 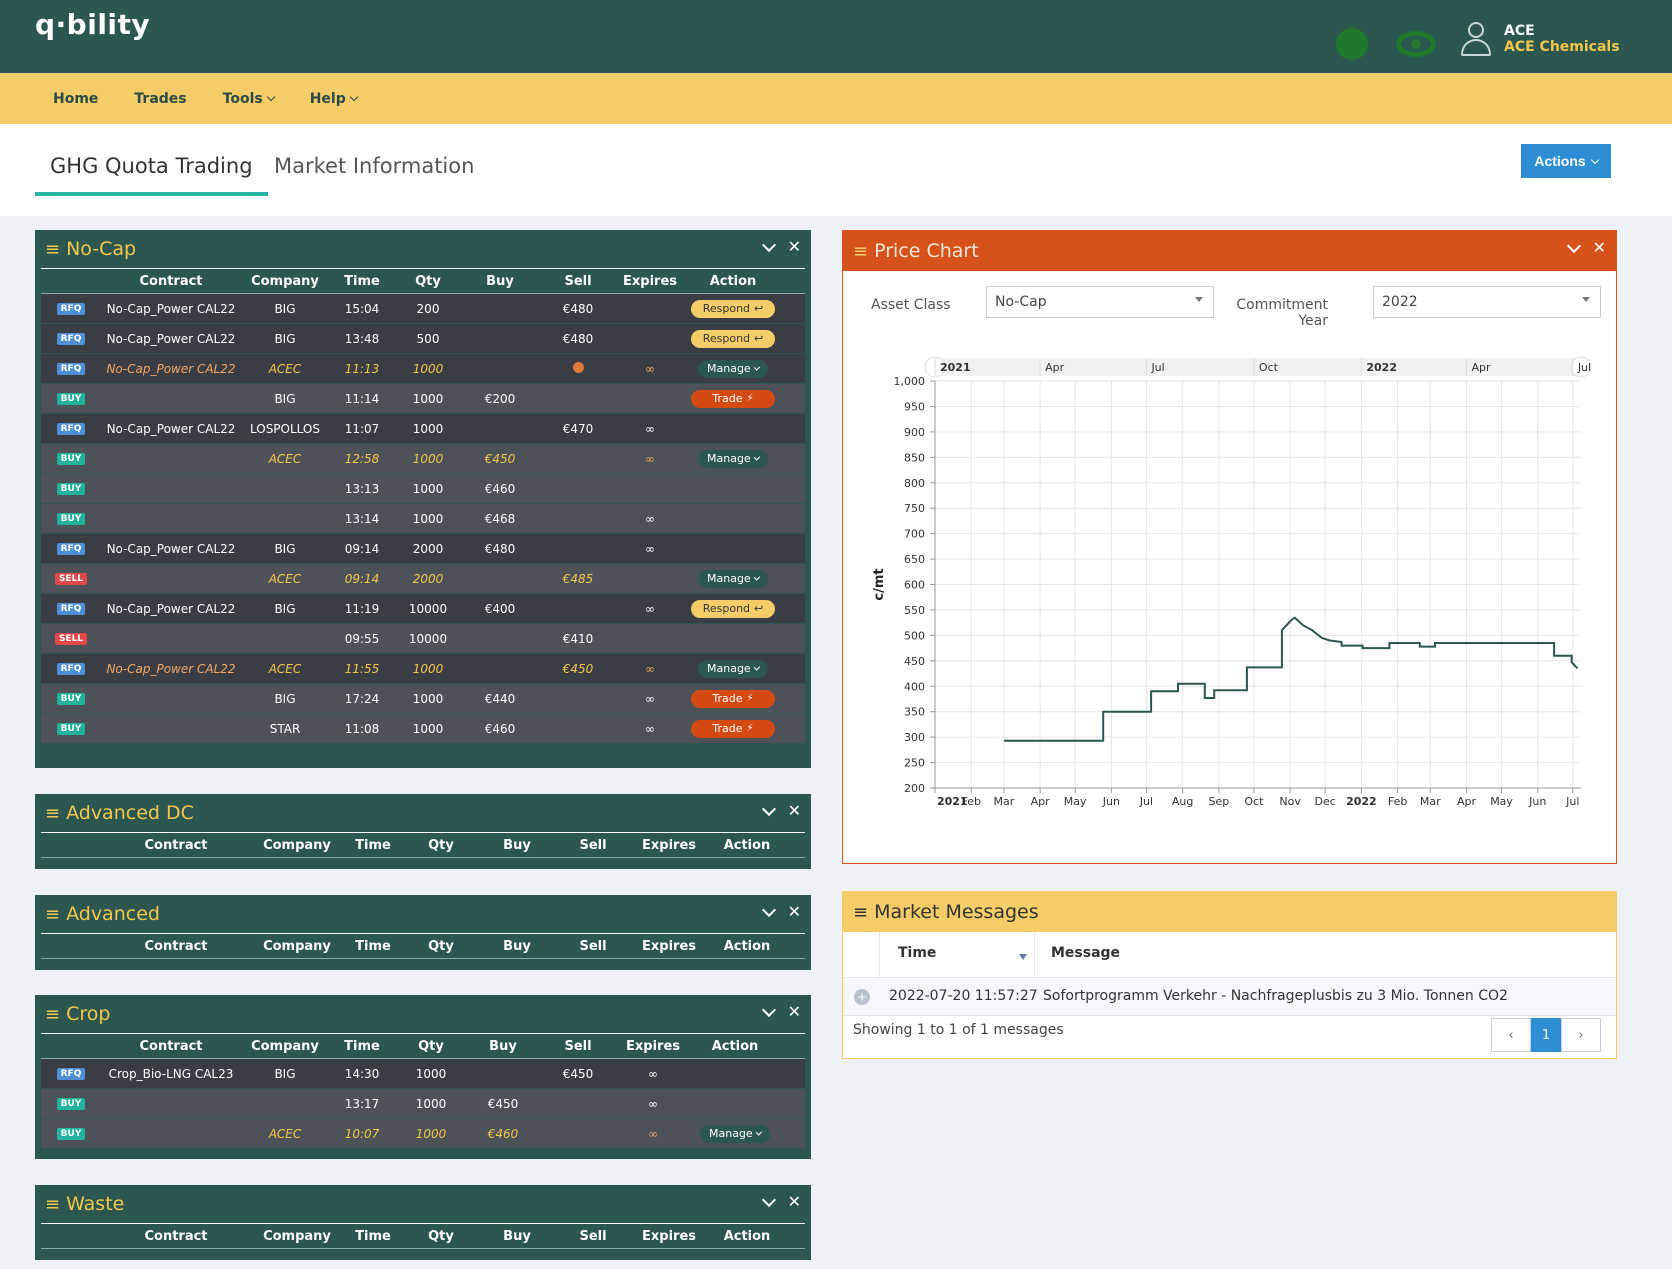 What do you see at coordinates (423, 1134) in the screenshot?
I see `table-row: BUY ACEC 10:07 1000 €460 ∞ Manage` at bounding box center [423, 1134].